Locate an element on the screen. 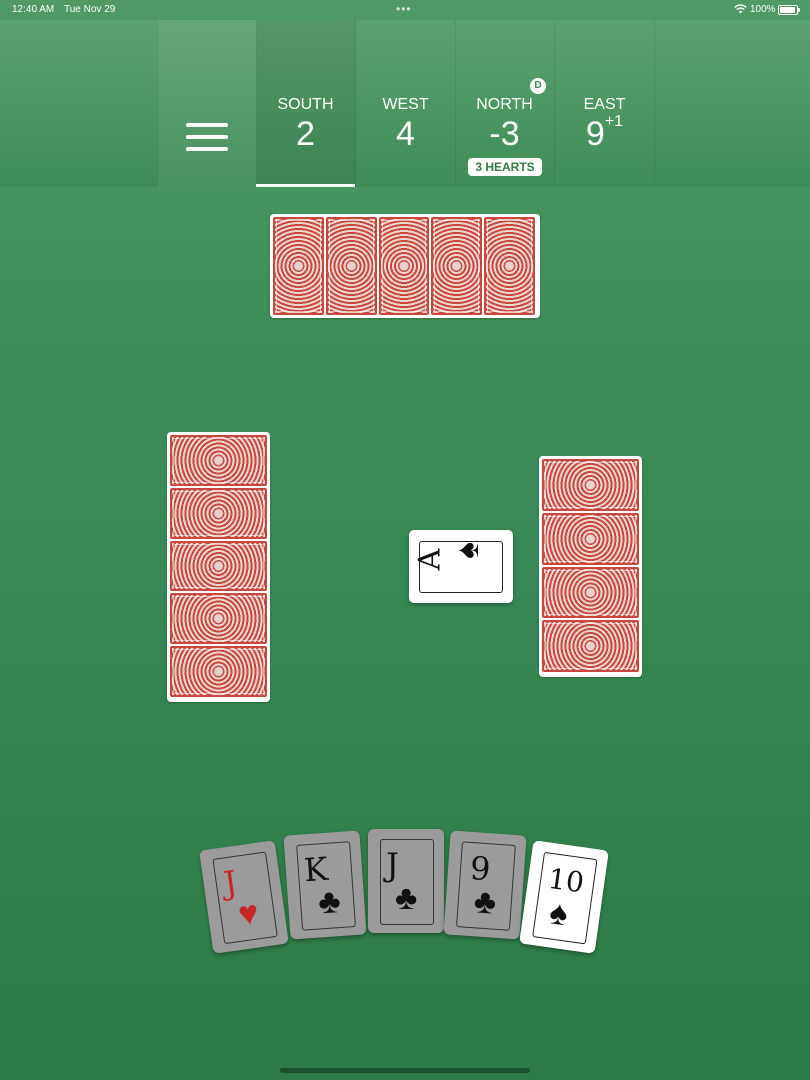  menu-button is located at coordinates (207, 103).